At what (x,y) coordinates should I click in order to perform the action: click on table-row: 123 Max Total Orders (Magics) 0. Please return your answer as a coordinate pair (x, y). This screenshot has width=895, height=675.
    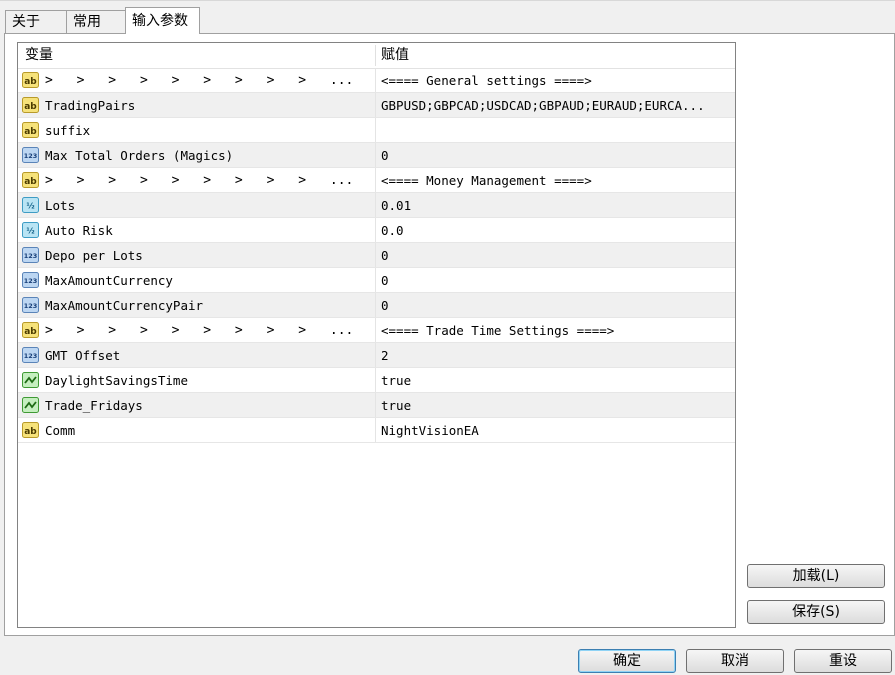
    Looking at the image, I should click on (376, 155).